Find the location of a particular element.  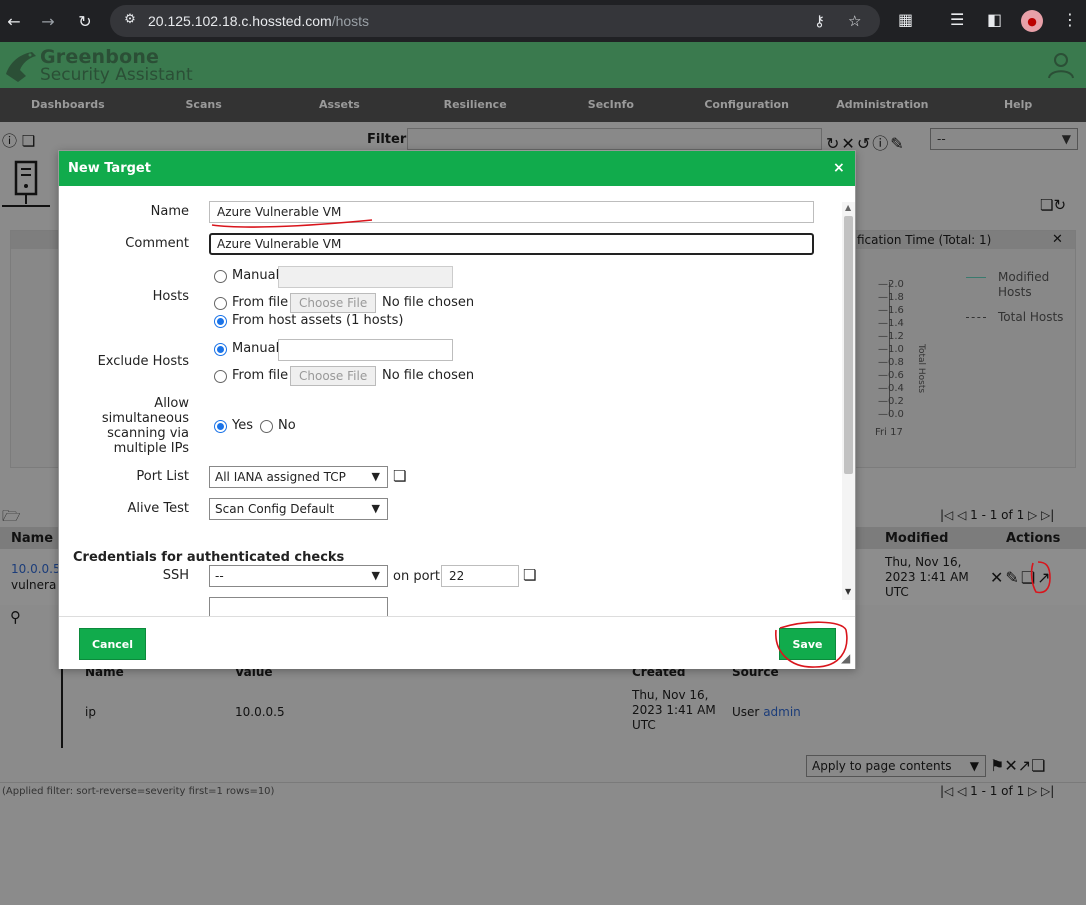

site-info-icon: ⚙ is located at coordinates (130, 21).